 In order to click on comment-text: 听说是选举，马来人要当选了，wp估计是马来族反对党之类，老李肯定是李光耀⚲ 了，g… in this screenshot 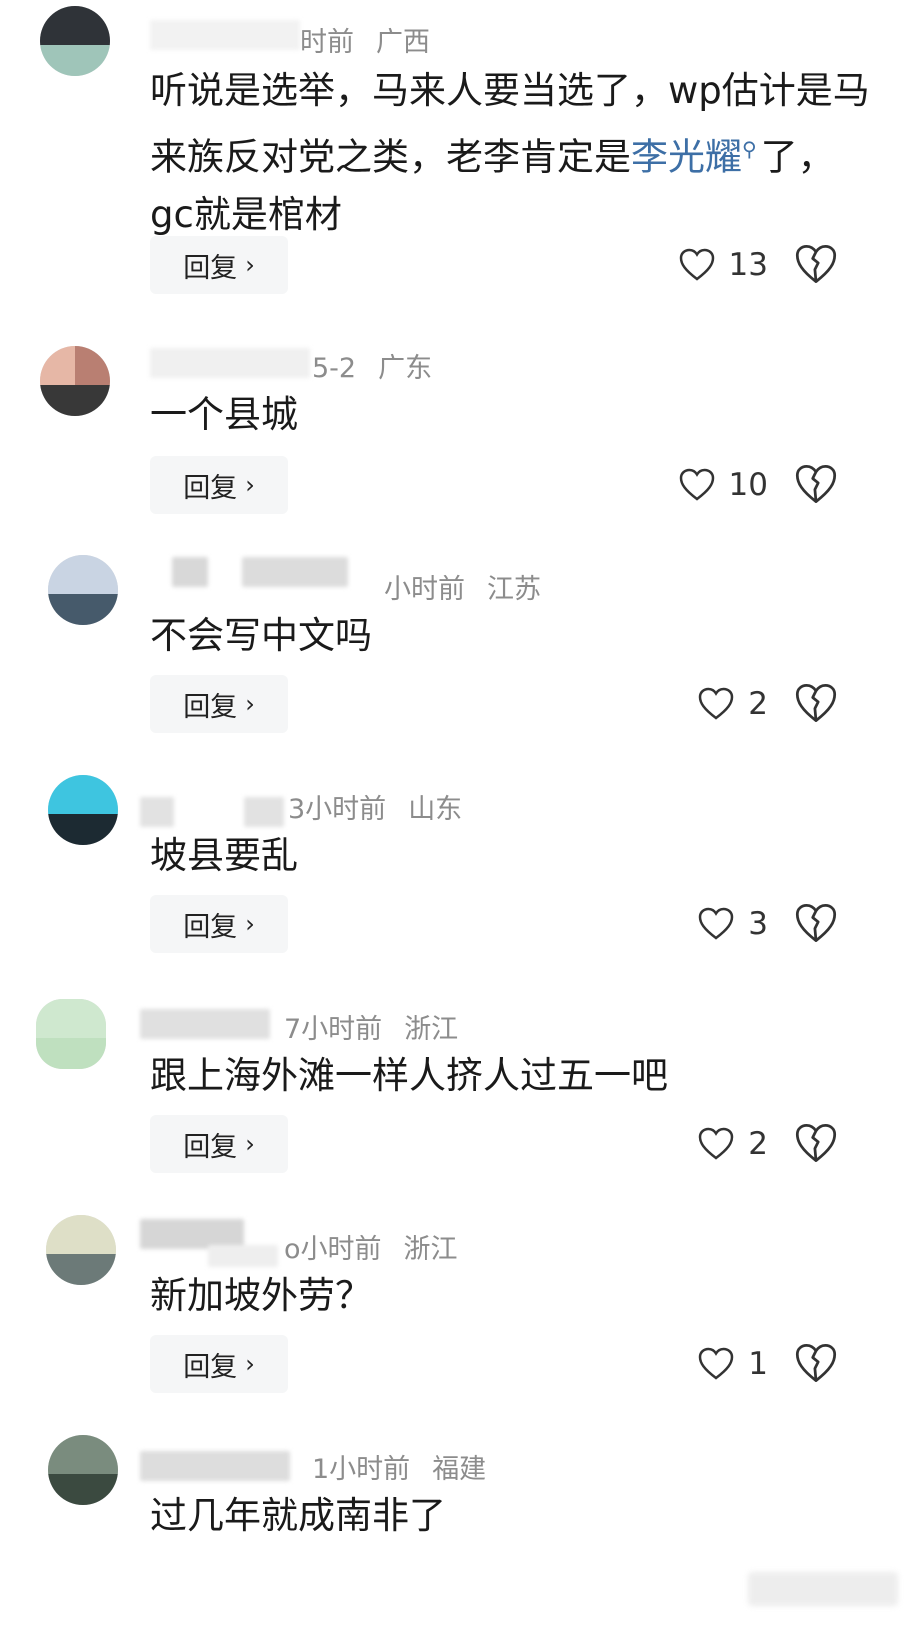, I will do `click(510, 153)`.